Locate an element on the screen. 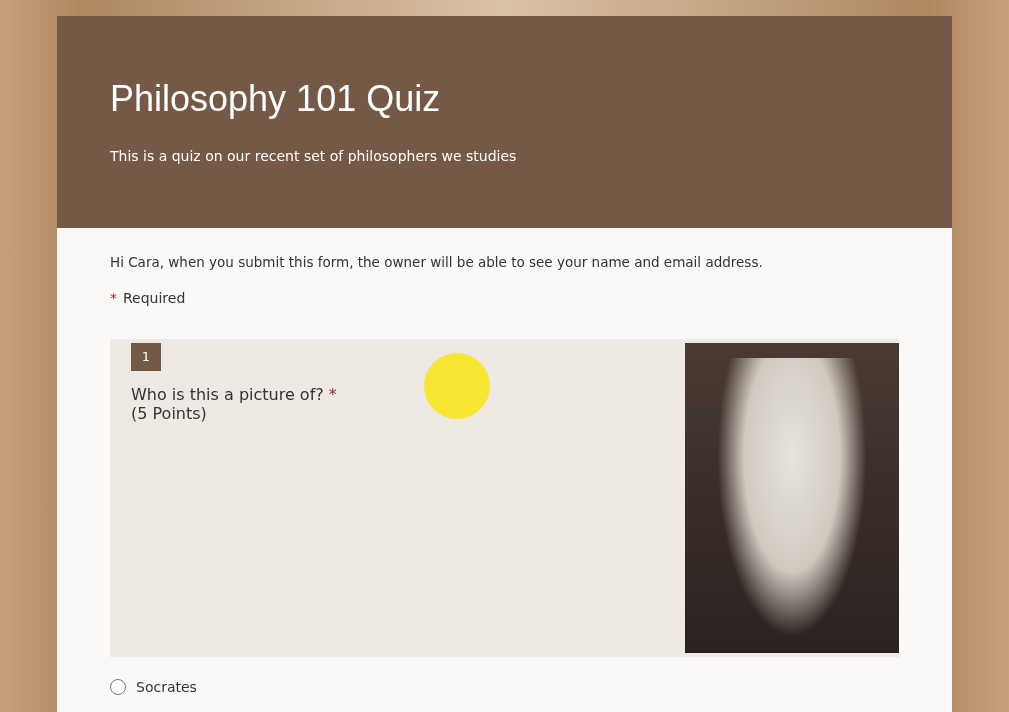  question-title: Who is this a picture of? is located at coordinates (227, 394).